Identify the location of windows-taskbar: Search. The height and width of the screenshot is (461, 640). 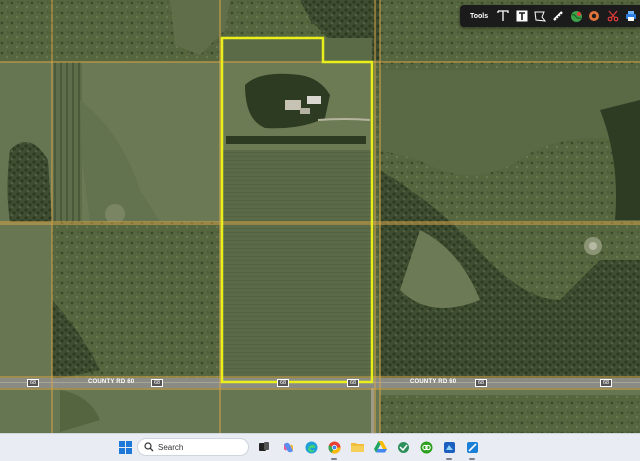
(320, 447).